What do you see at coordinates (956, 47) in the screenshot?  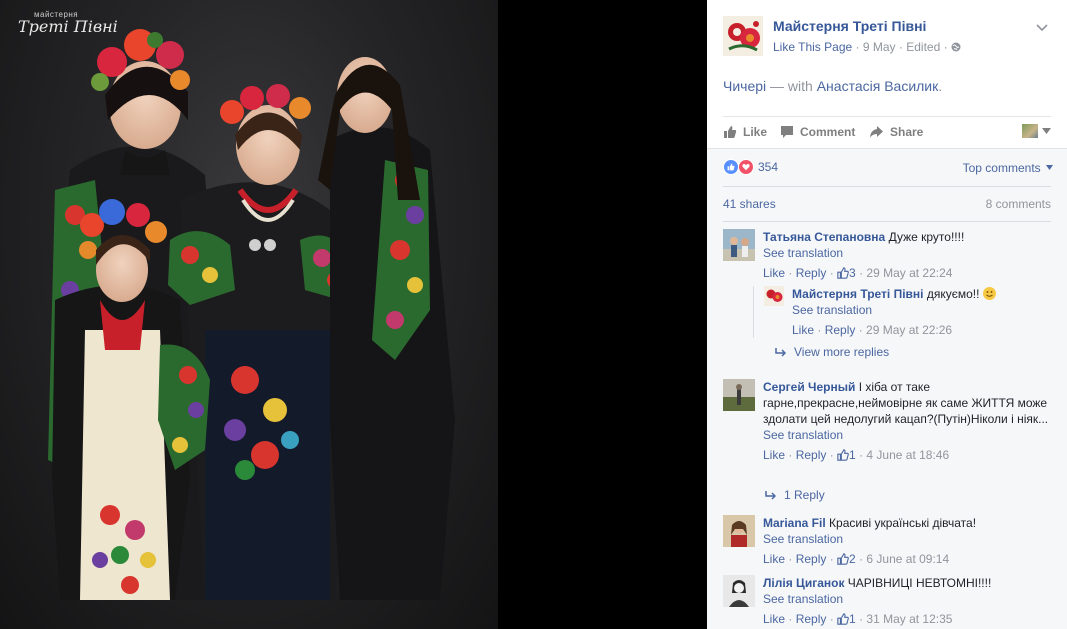 I see `globe-icon` at bounding box center [956, 47].